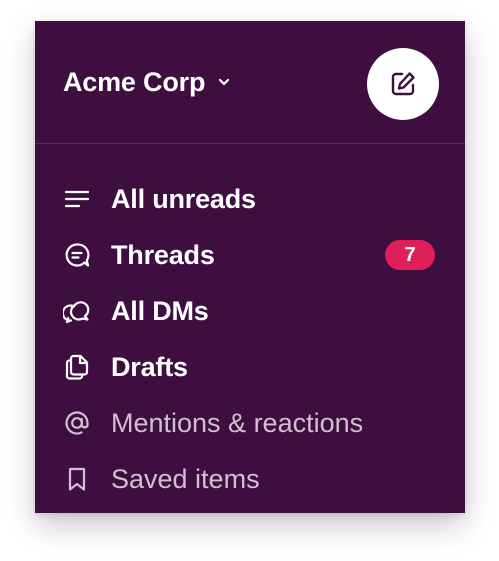 The width and height of the screenshot is (499, 561). I want to click on sidebar-item-label: All DMs, so click(160, 311).